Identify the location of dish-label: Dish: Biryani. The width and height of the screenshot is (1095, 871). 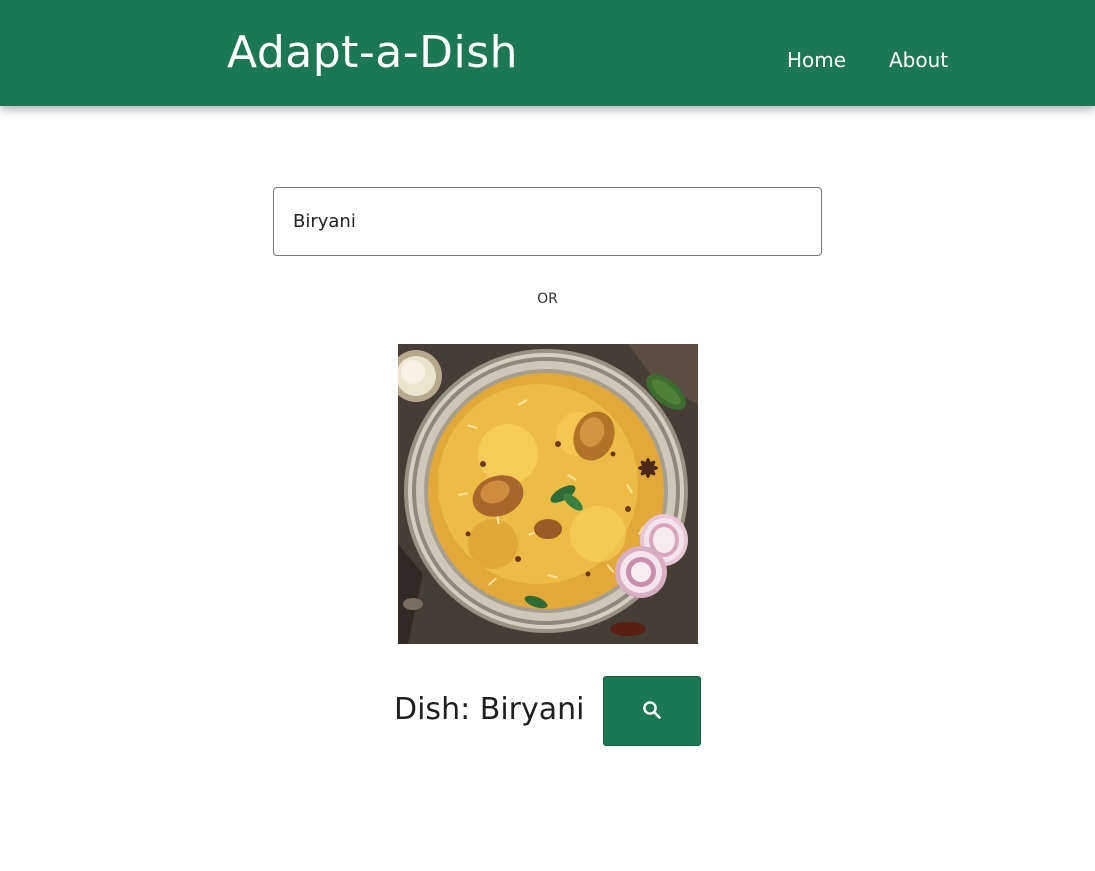
(489, 710).